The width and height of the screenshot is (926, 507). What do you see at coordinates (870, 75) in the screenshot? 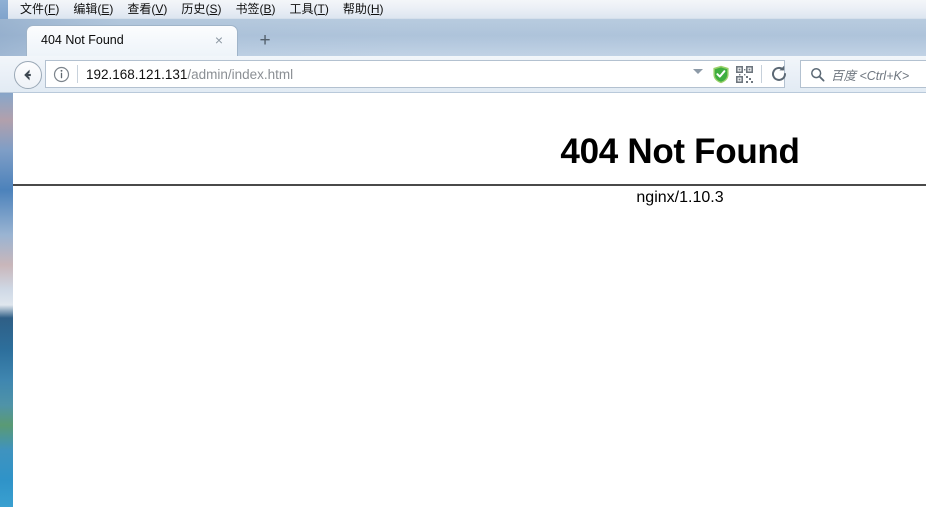
I see `search-input-placeholder: 百度 <Ctrl+K>` at bounding box center [870, 75].